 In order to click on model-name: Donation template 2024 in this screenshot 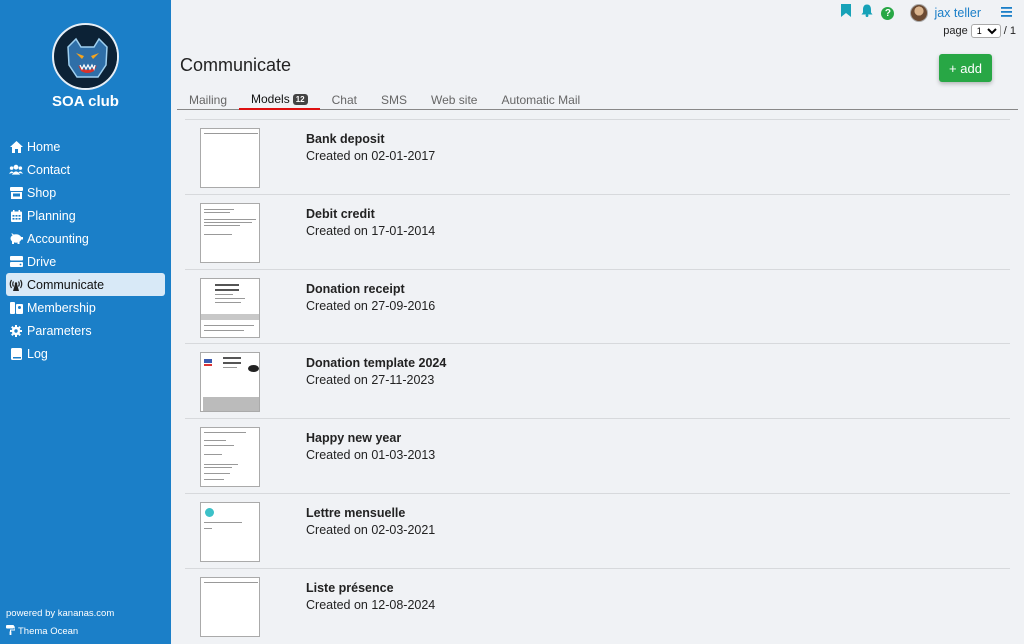, I will do `click(376, 363)`.